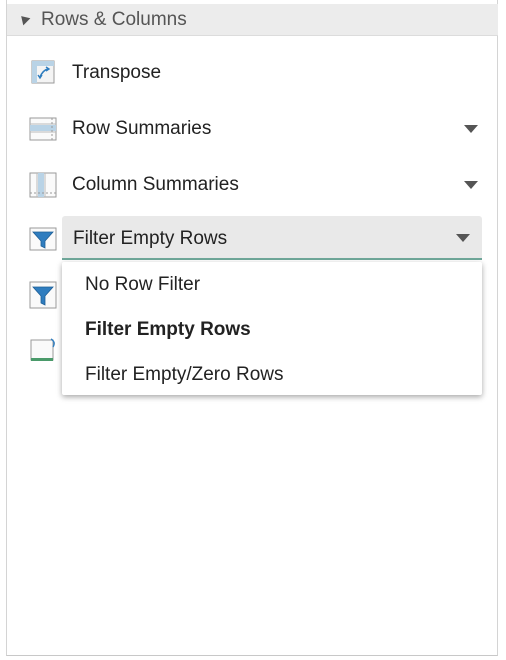 This screenshot has width=506, height=660. I want to click on filter-rows-select: Filter Empty Rows, so click(272, 238).